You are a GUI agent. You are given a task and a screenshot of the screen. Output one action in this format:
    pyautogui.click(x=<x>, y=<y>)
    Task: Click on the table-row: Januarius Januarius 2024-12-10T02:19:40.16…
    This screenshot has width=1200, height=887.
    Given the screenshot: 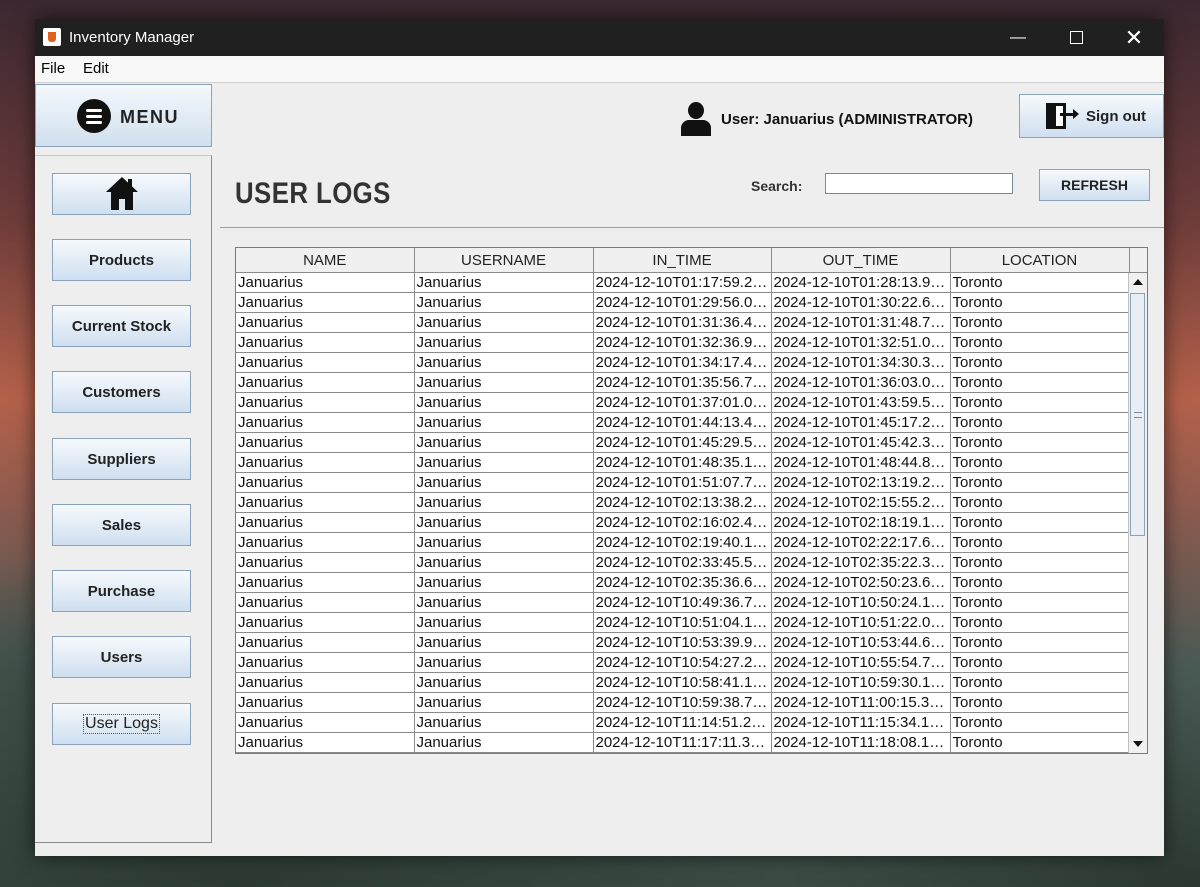 What is the action you would take?
    pyautogui.click(x=683, y=542)
    